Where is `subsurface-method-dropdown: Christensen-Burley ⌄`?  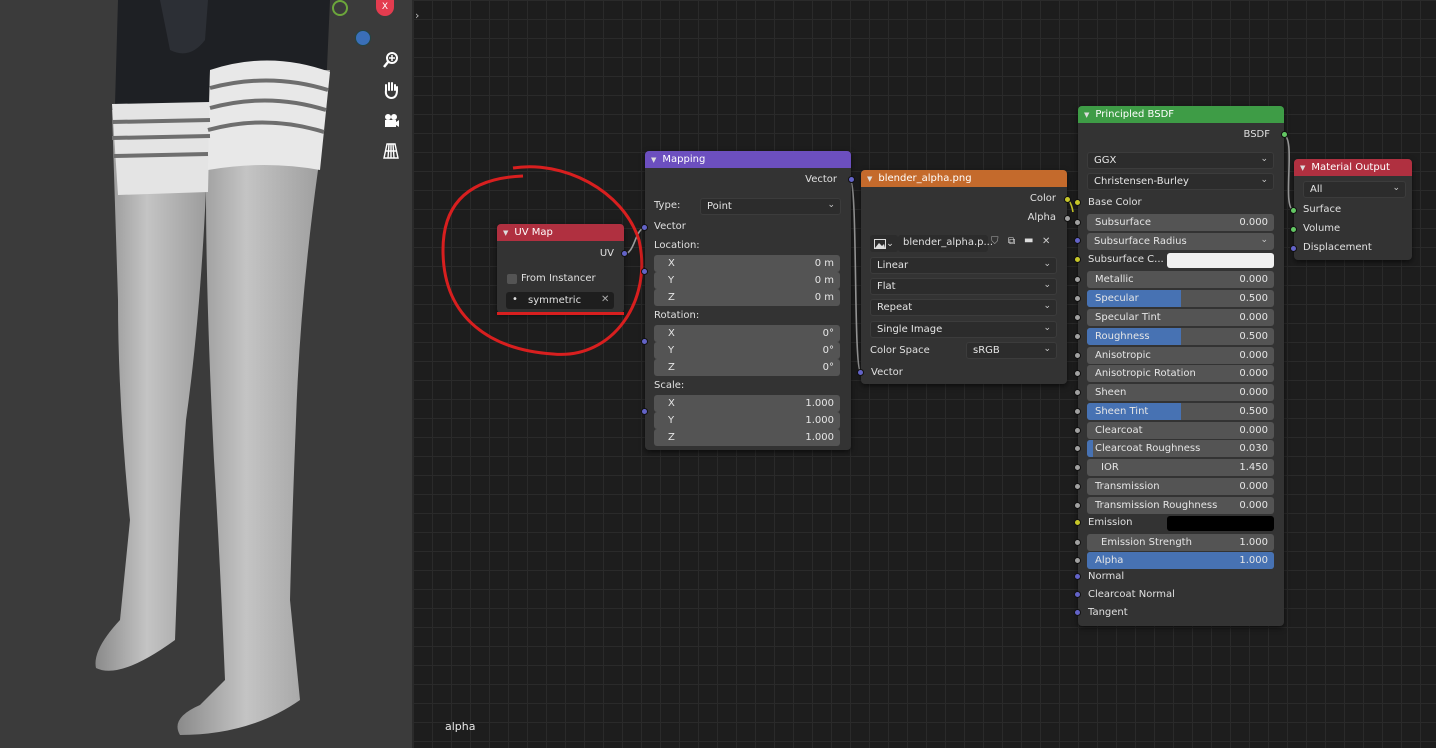
subsurface-method-dropdown: Christensen-Burley ⌄ is located at coordinates (1180, 181).